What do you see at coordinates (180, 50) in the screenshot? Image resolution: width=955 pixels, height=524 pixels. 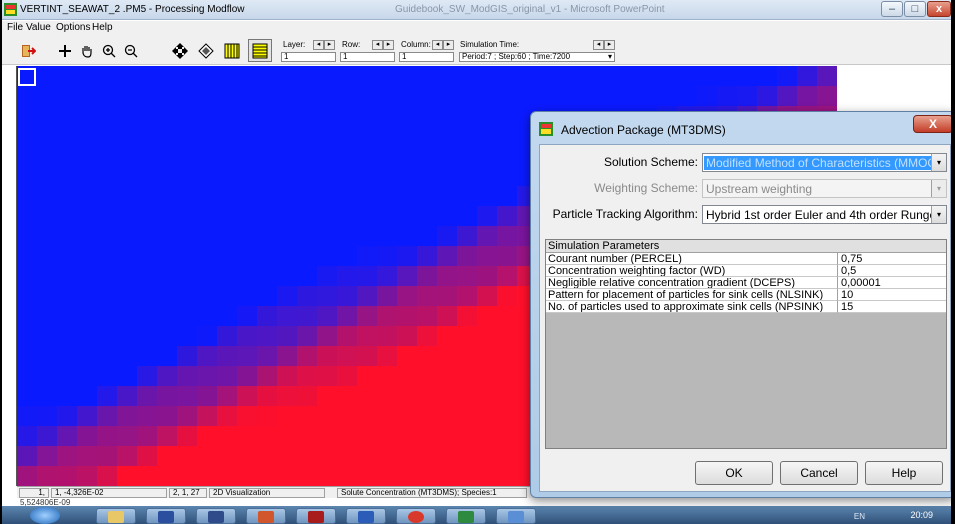 I see `move-button` at bounding box center [180, 50].